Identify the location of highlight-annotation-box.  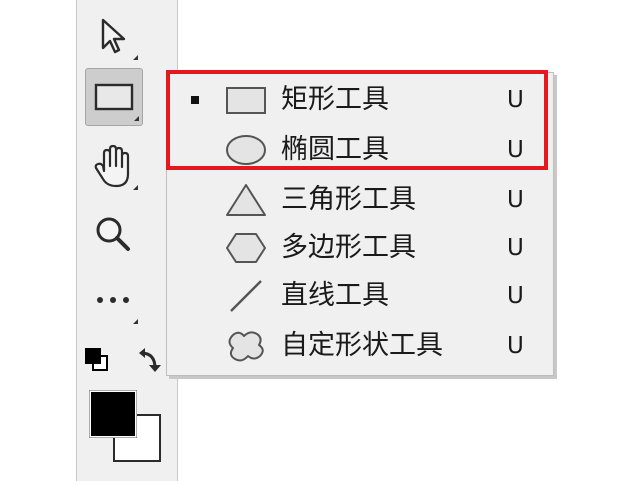
(357, 120).